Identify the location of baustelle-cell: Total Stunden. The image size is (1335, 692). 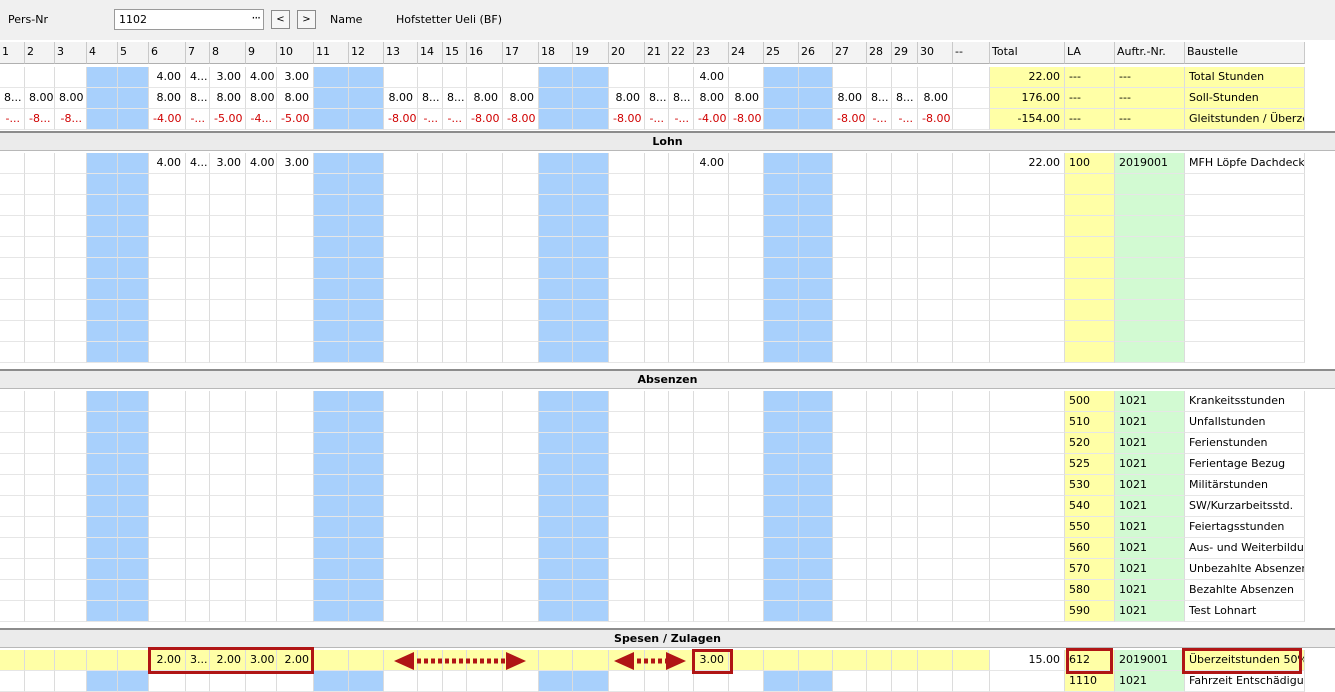
(1245, 77).